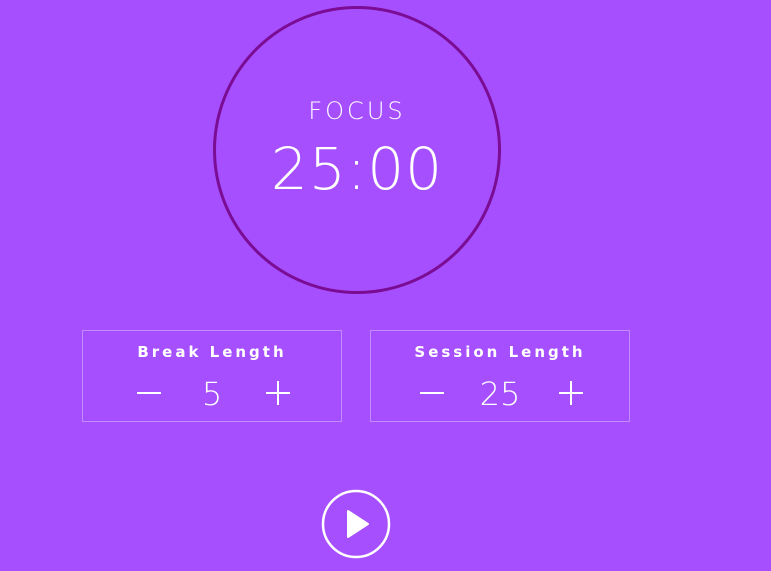  Describe the element at coordinates (357, 111) in the screenshot. I see `timer-mode-label: FOCUS` at that location.